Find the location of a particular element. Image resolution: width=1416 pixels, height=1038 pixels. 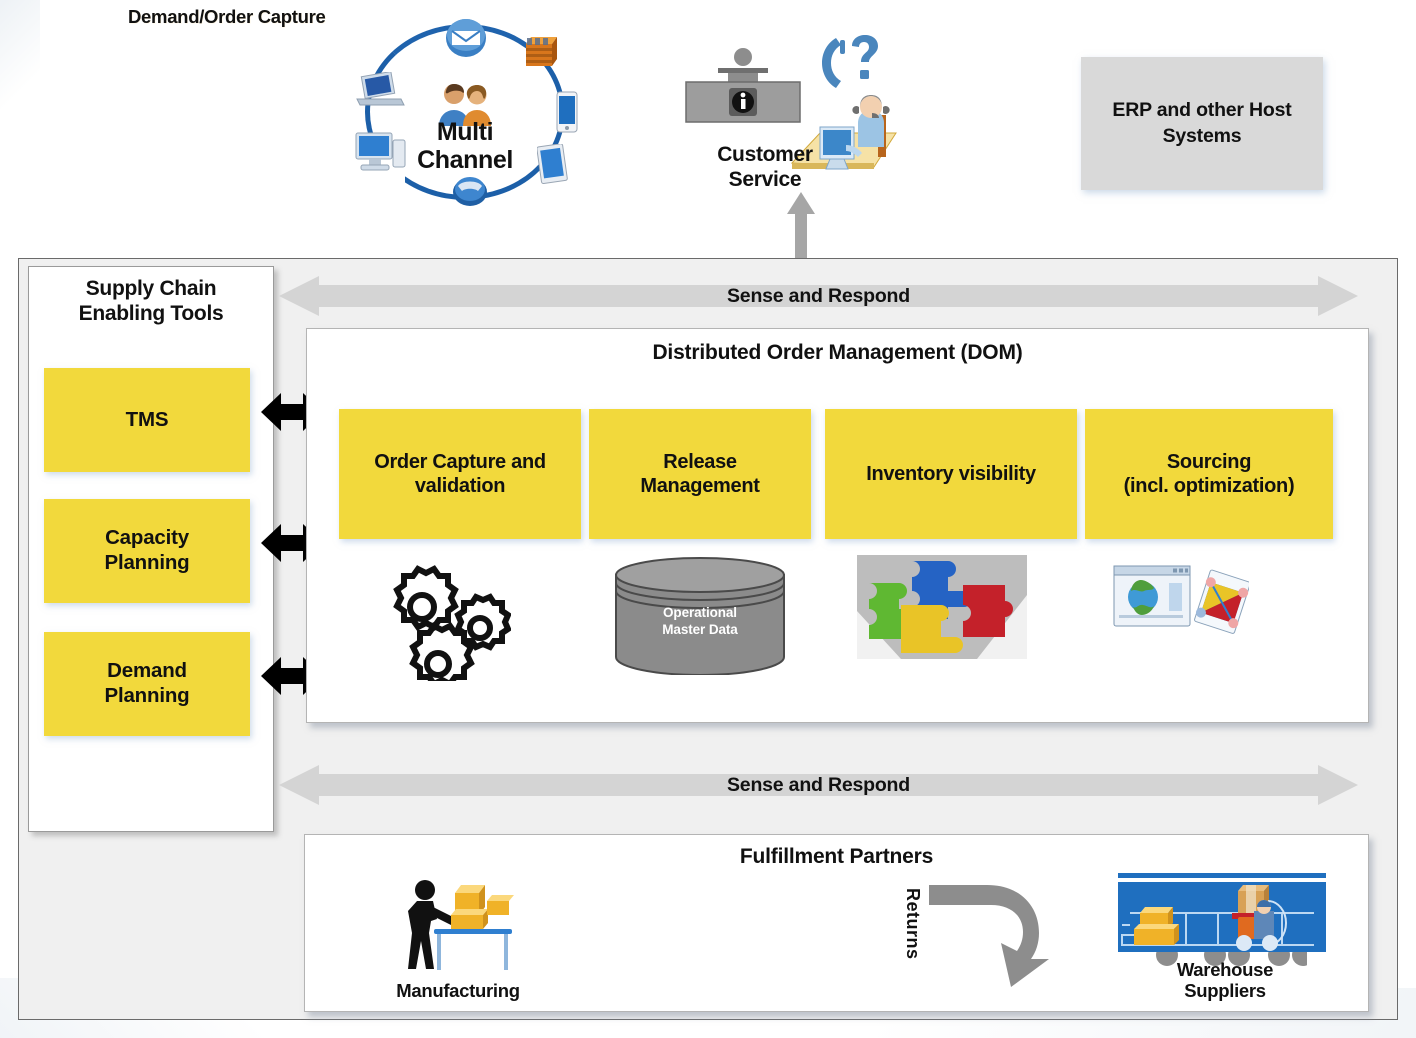

dom-box-1-line1: Release is located at coordinates (700, 462).